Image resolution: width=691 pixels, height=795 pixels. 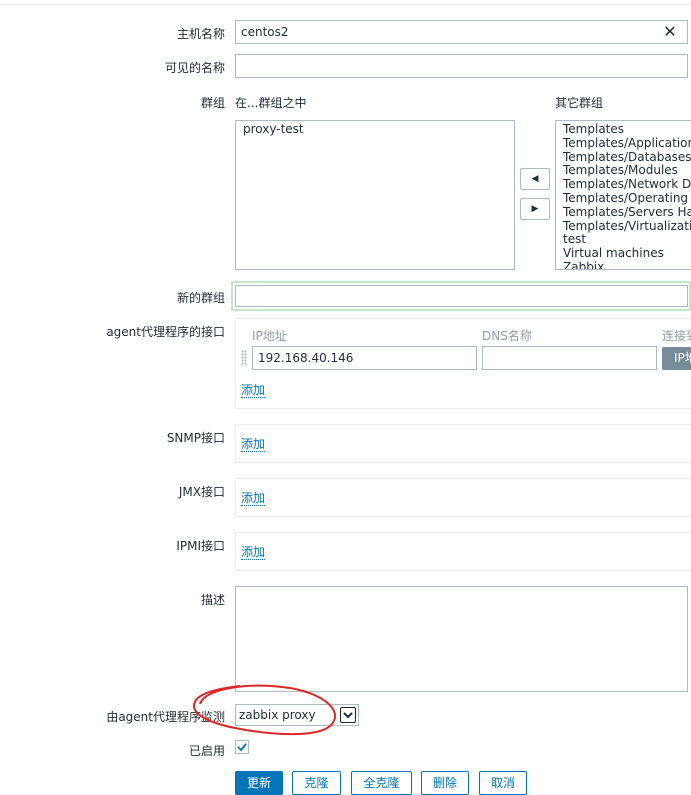 What do you see at coordinates (212, 103) in the screenshot?
I see `groups-label: 群组` at bounding box center [212, 103].